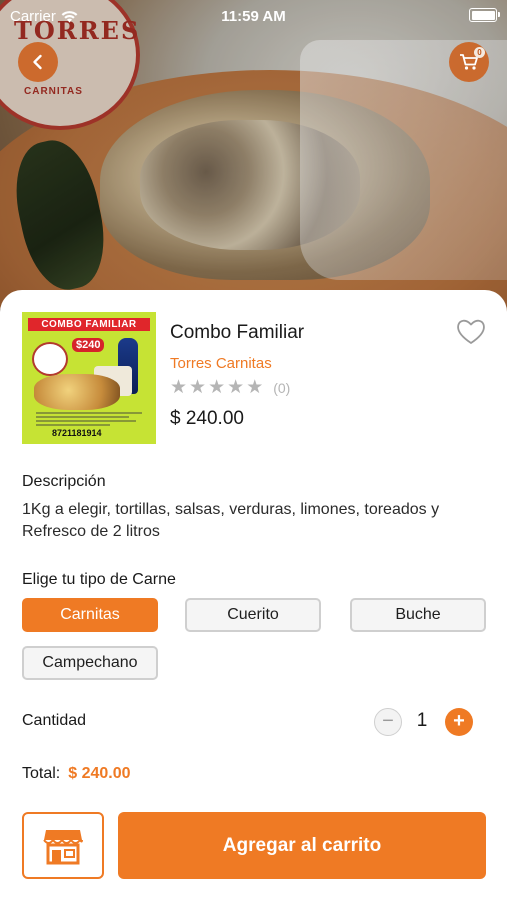  I want to click on carrier-label: Carrier, so click(33, 16).